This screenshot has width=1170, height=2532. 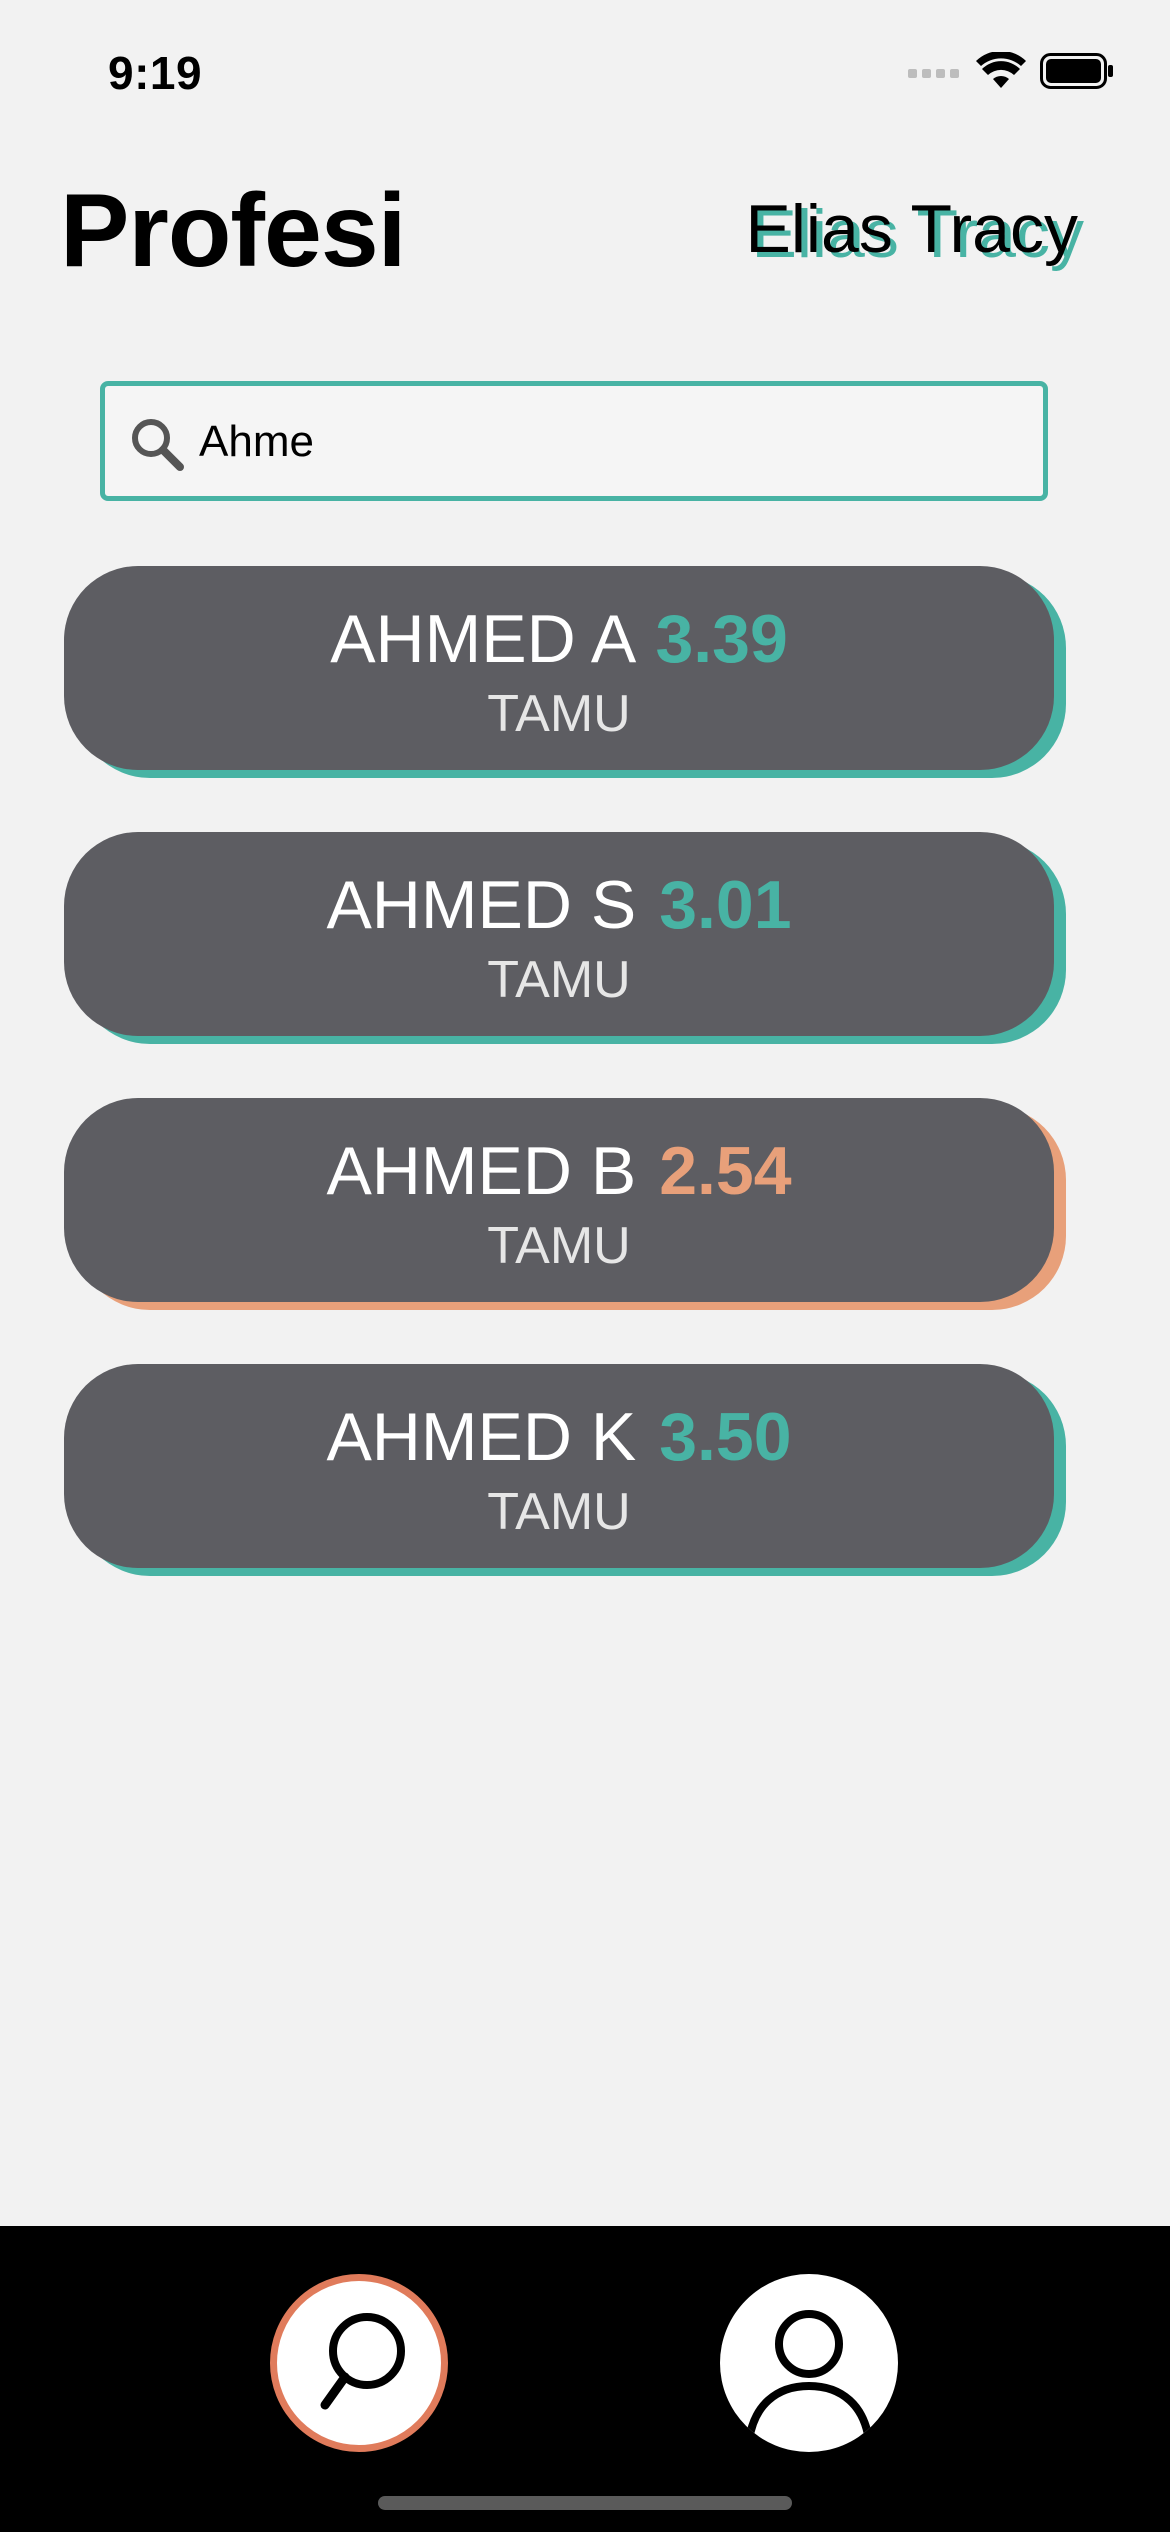 What do you see at coordinates (481, 639) in the screenshot?
I see `professor-name: AHMED A` at bounding box center [481, 639].